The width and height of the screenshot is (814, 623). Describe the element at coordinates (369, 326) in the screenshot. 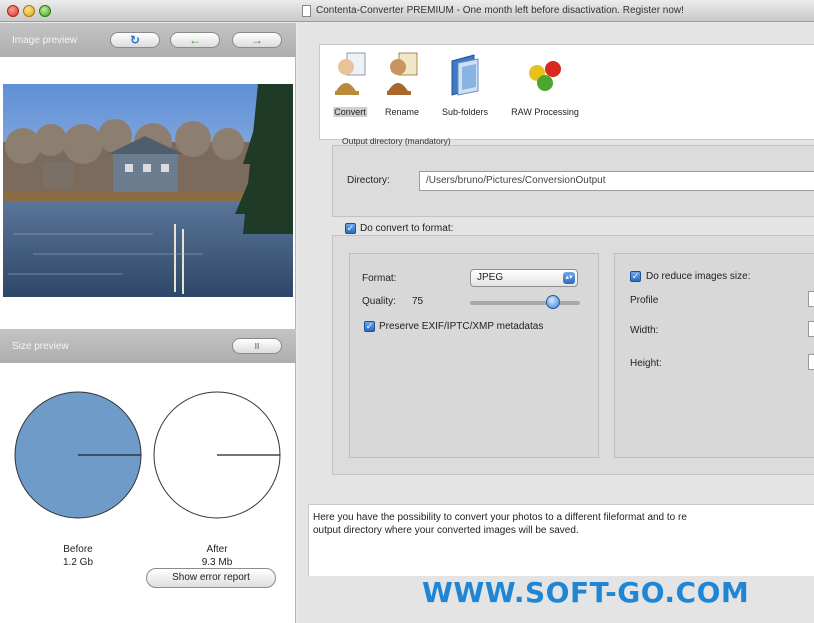

I see `preserve-metadata-checkbox: ✓` at that location.